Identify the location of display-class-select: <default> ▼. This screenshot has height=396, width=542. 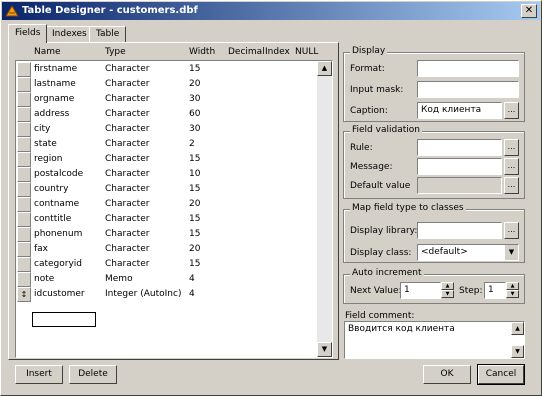
(468, 252).